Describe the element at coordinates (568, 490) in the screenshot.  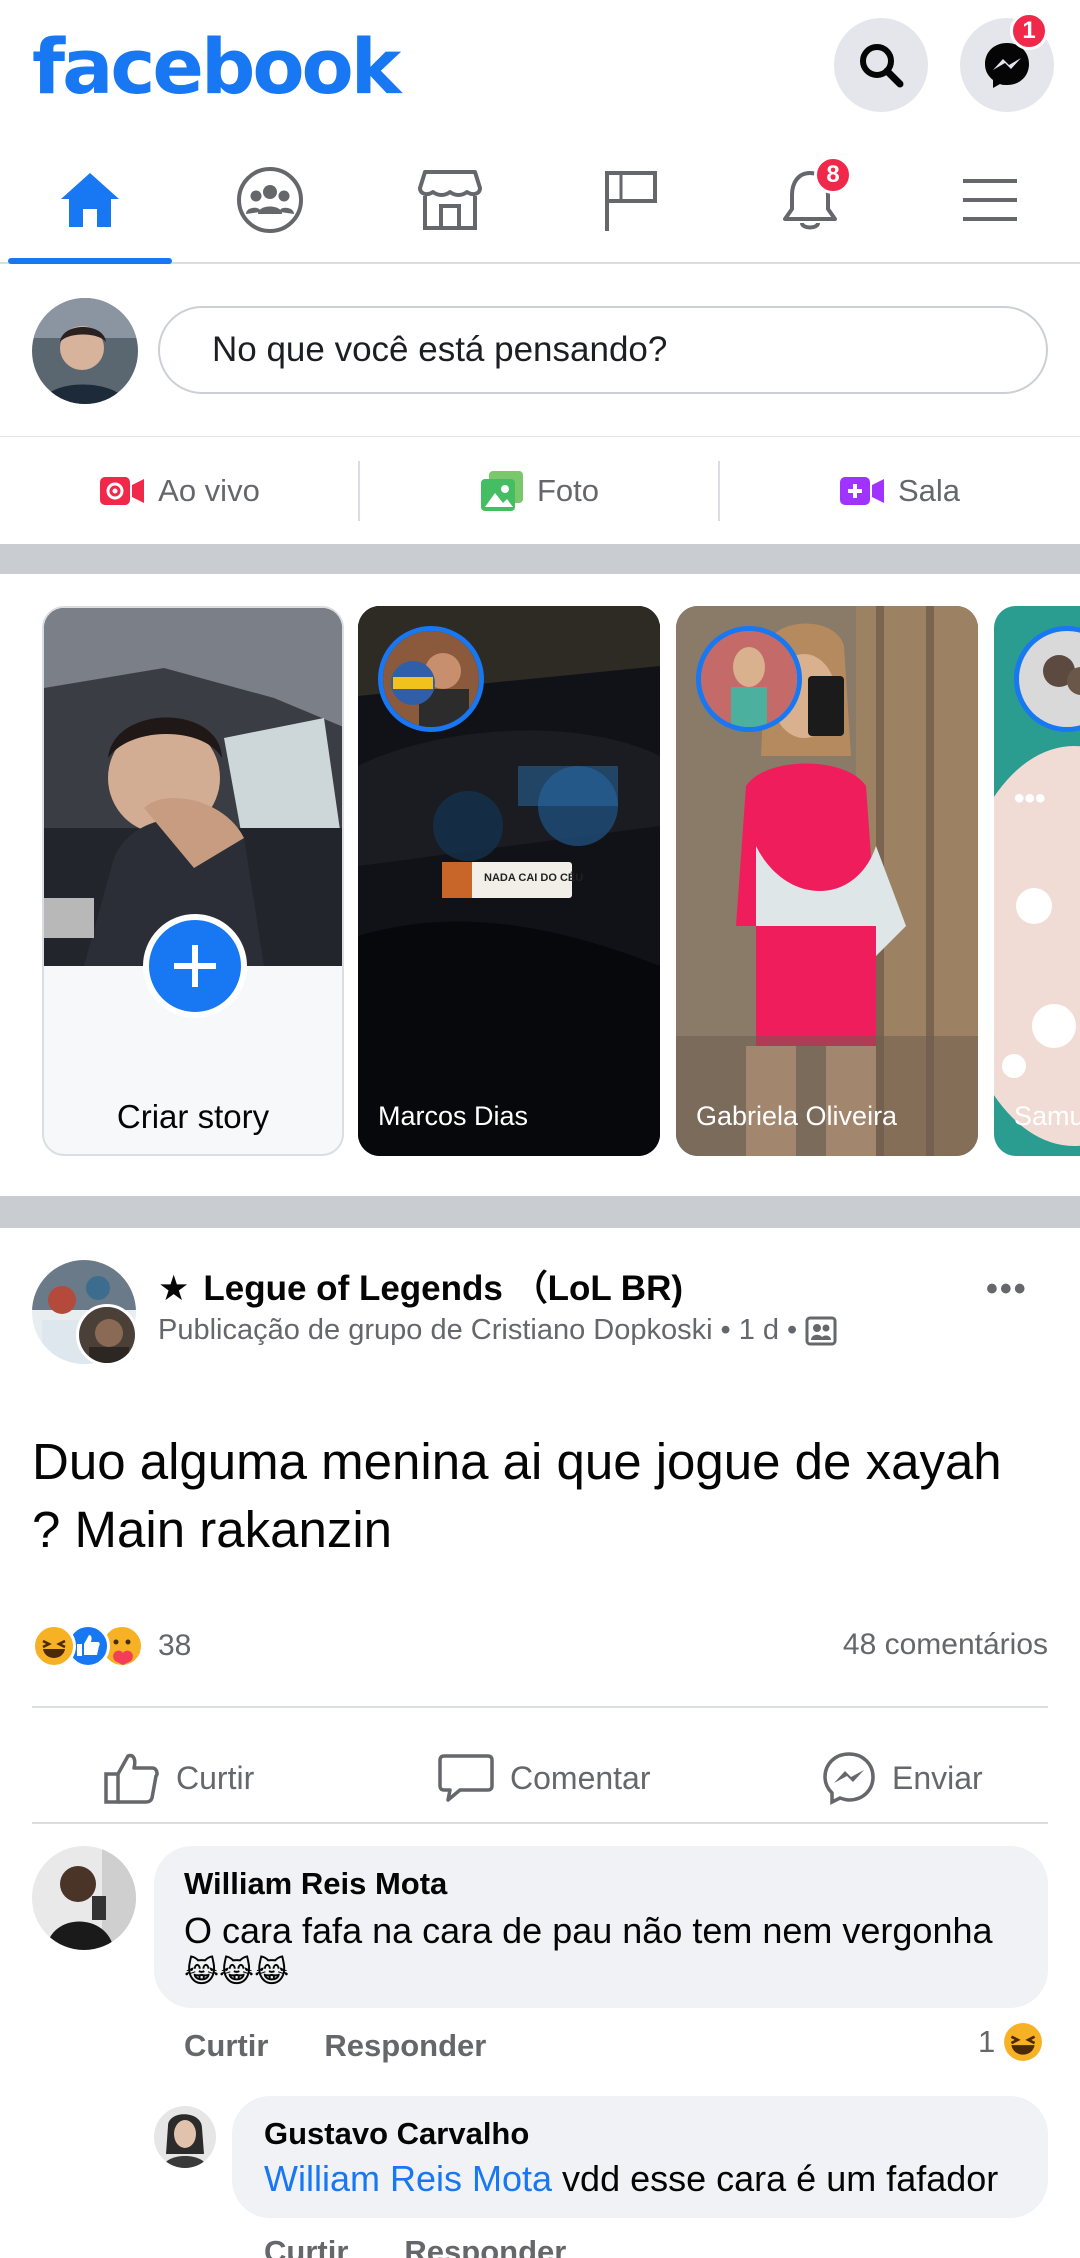
I see `photo-label: Foto` at that location.